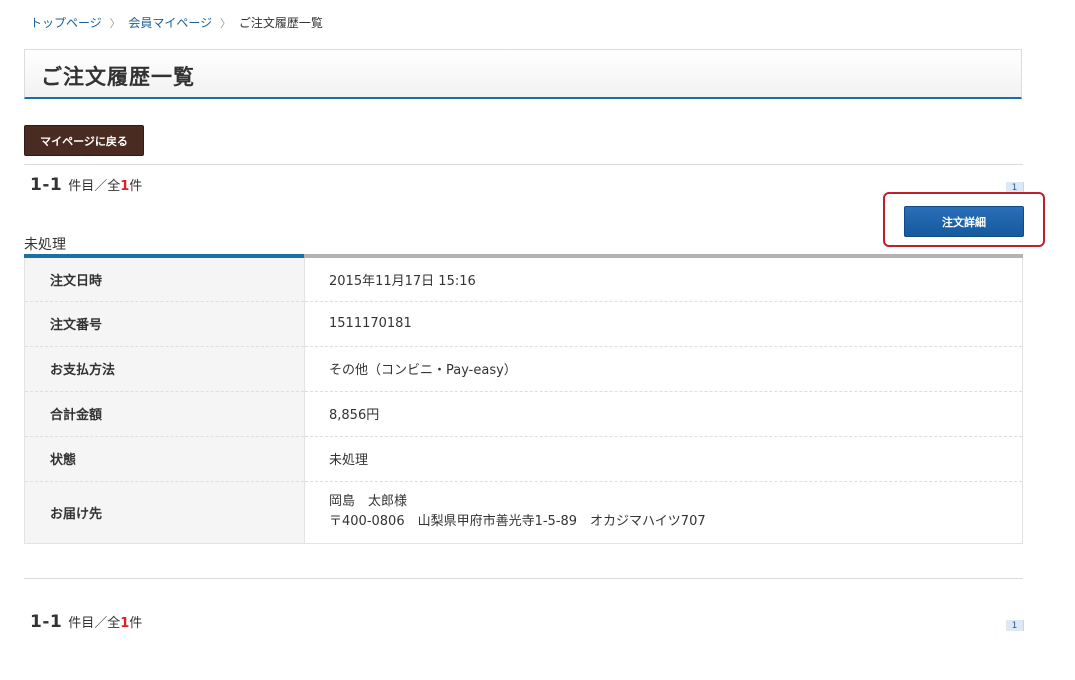 This screenshot has width=1075, height=680. I want to click on recipient-address: 〒400-0806 山梨県甲府市善光寺1-5-89 オカジマハイツ707, so click(517, 521).